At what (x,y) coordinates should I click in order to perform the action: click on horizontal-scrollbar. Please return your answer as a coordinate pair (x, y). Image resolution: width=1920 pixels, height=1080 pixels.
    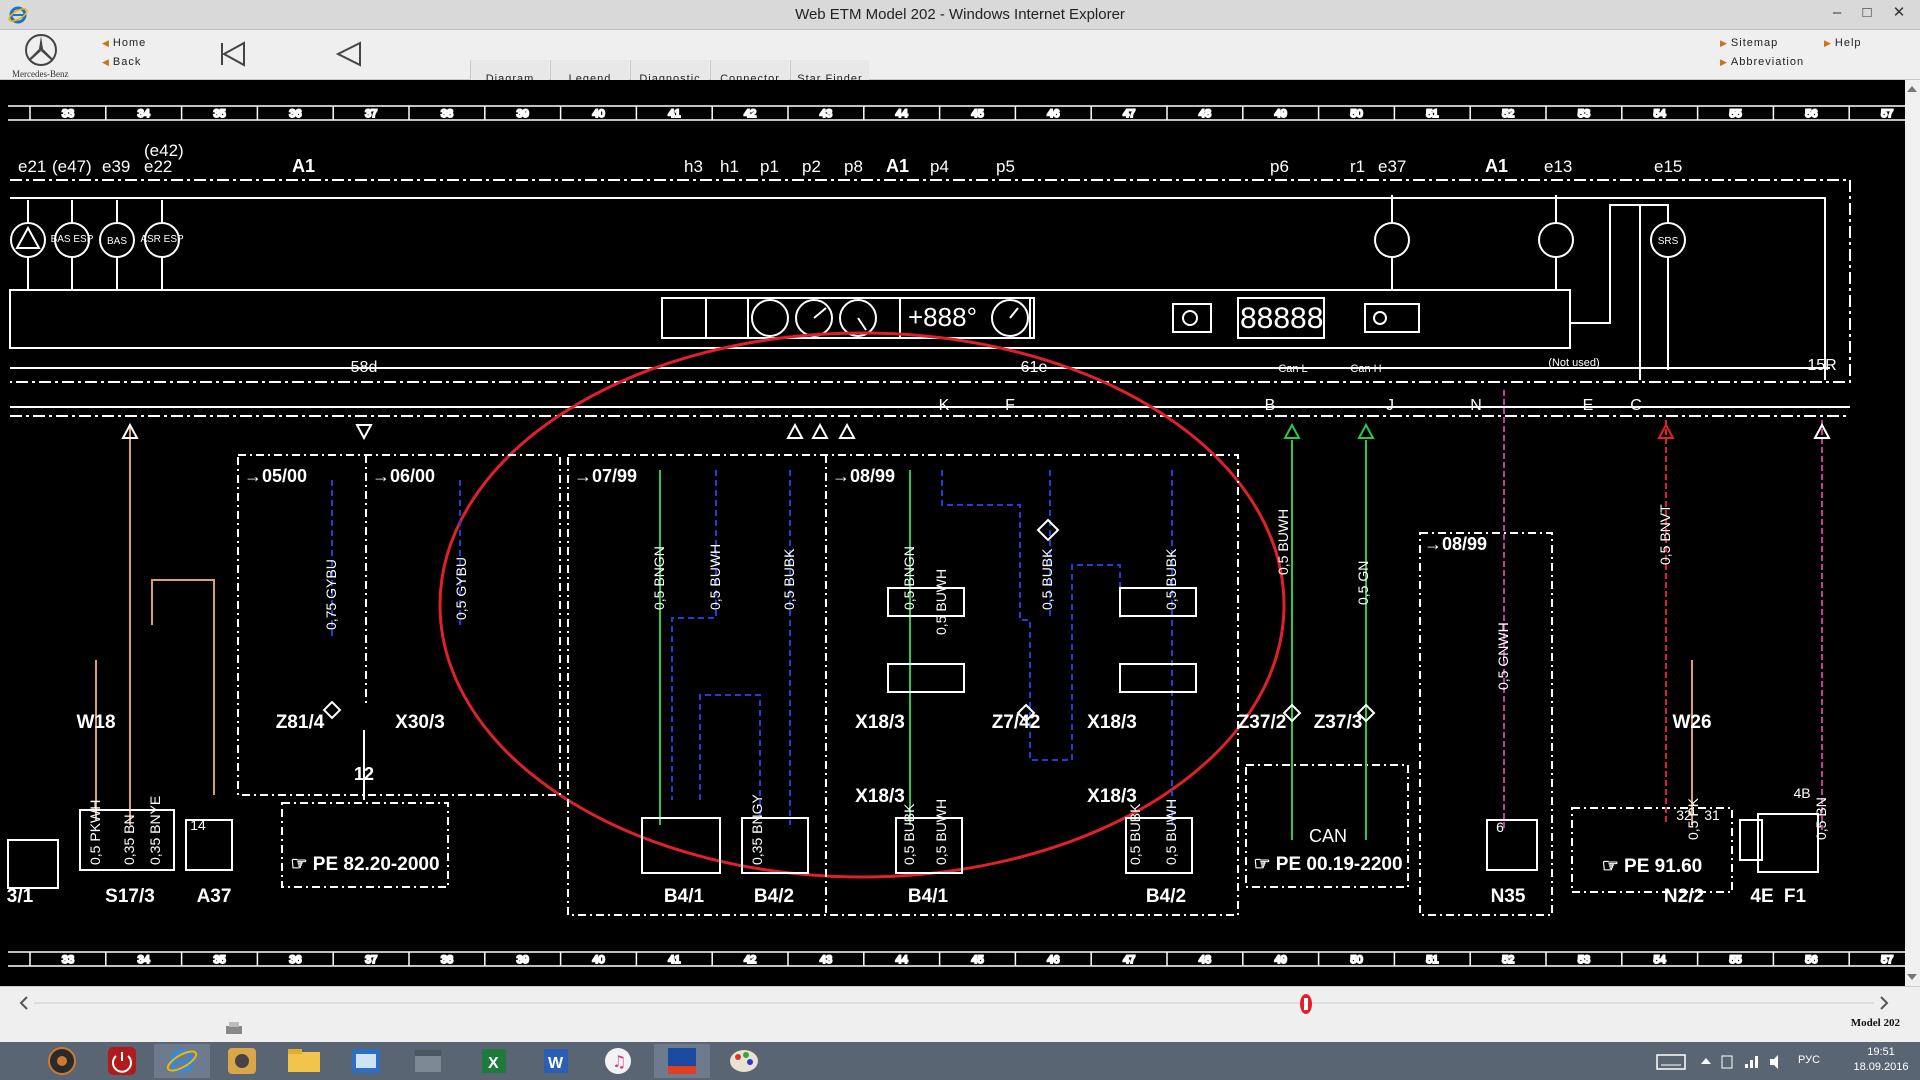
    Looking at the image, I should click on (954, 1004).